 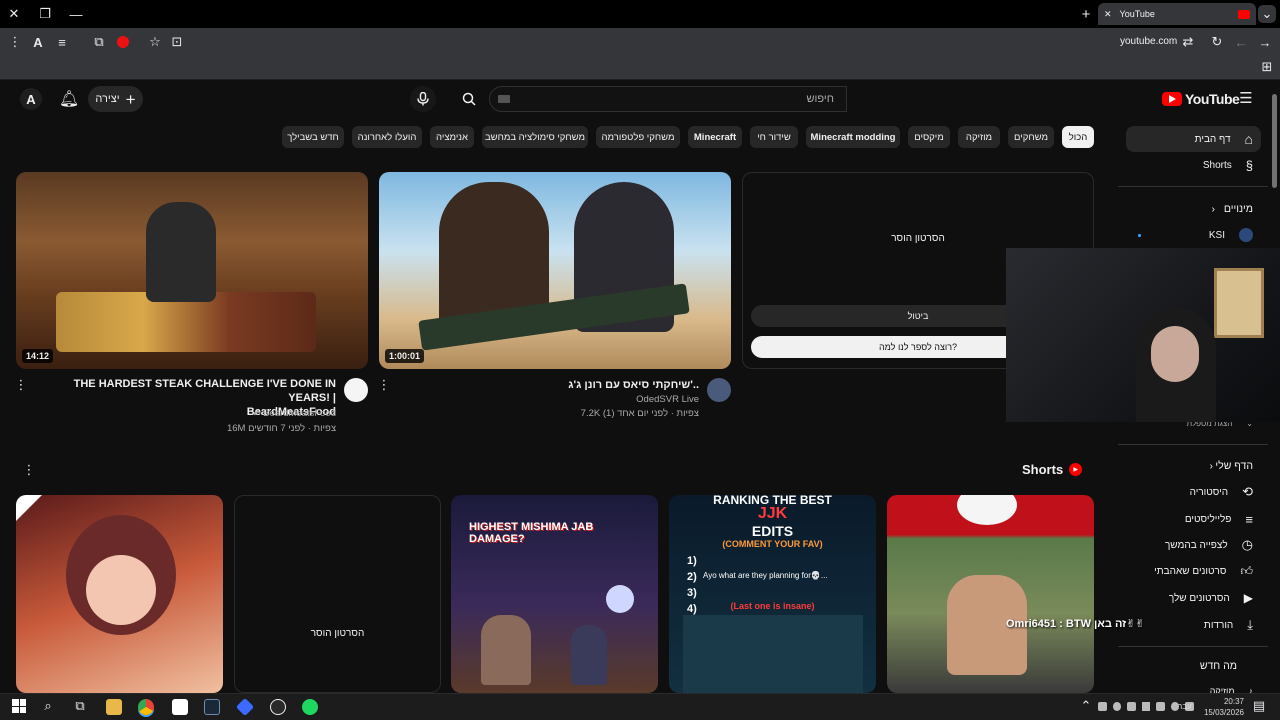 What do you see at coordinates (80, 706) in the screenshot?
I see `task-view-icon: ⧉` at bounding box center [80, 706].